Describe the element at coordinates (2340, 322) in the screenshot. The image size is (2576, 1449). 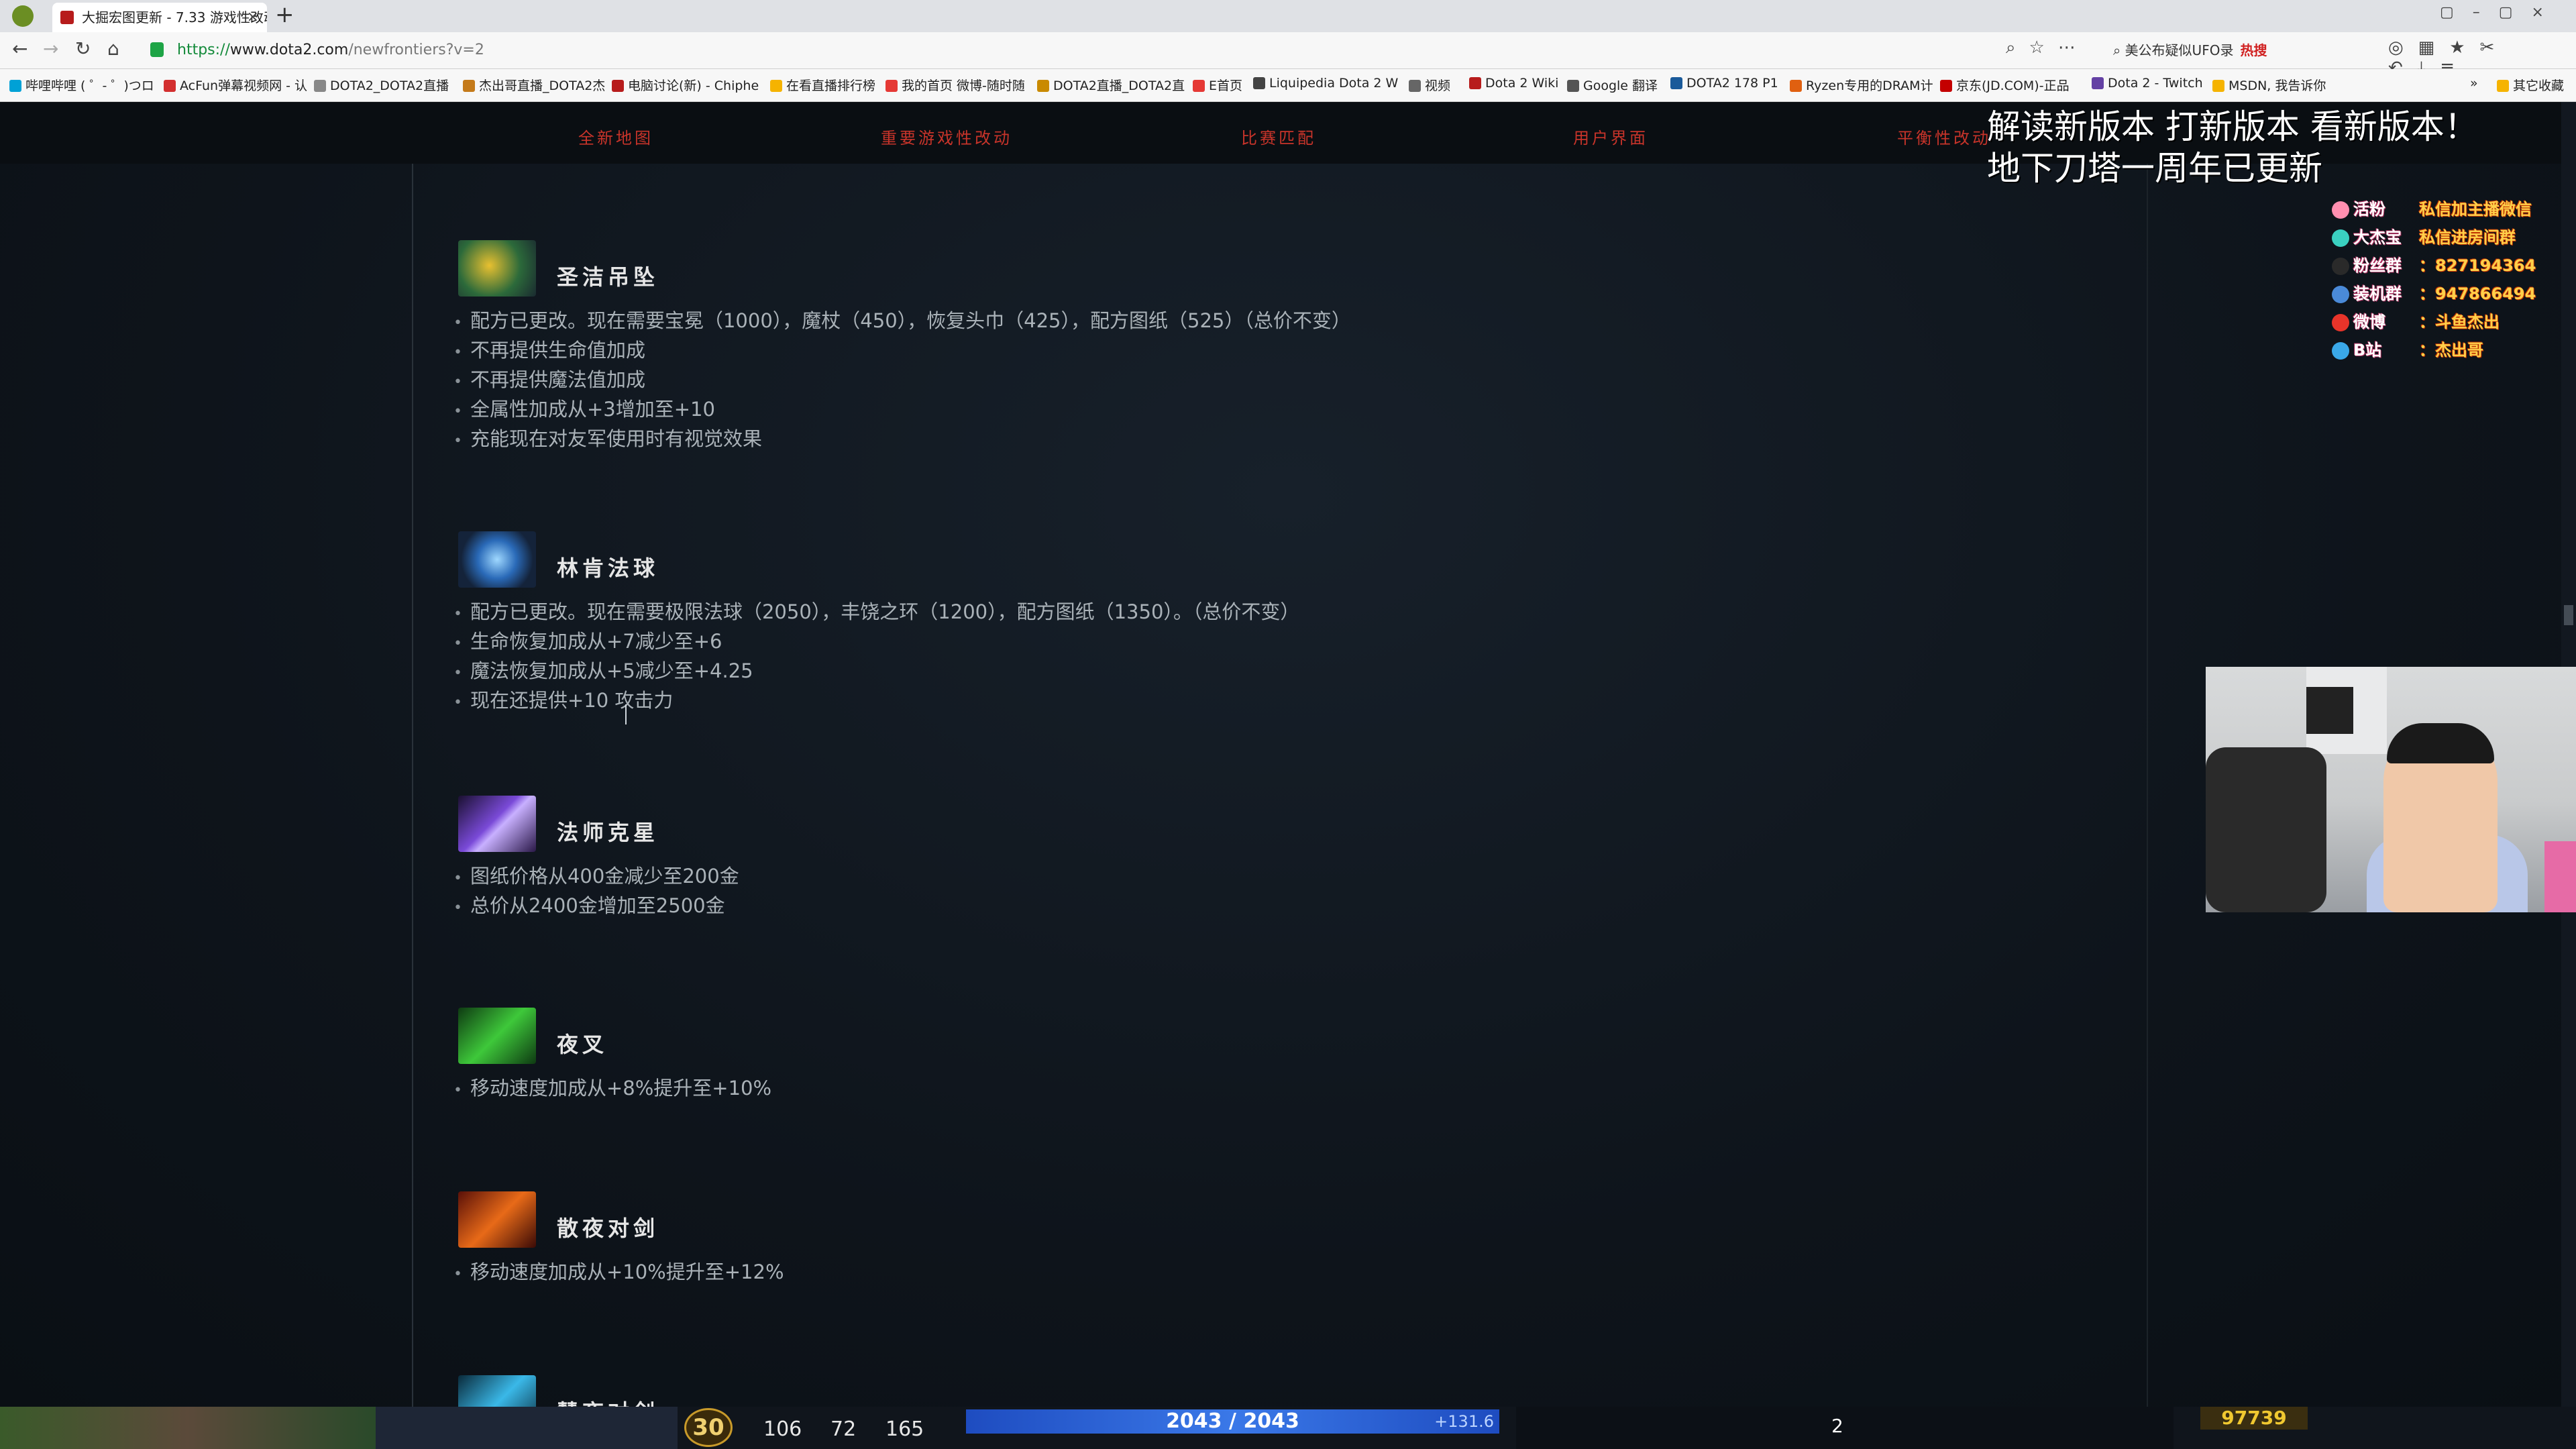
I see `weibo-icon` at that location.